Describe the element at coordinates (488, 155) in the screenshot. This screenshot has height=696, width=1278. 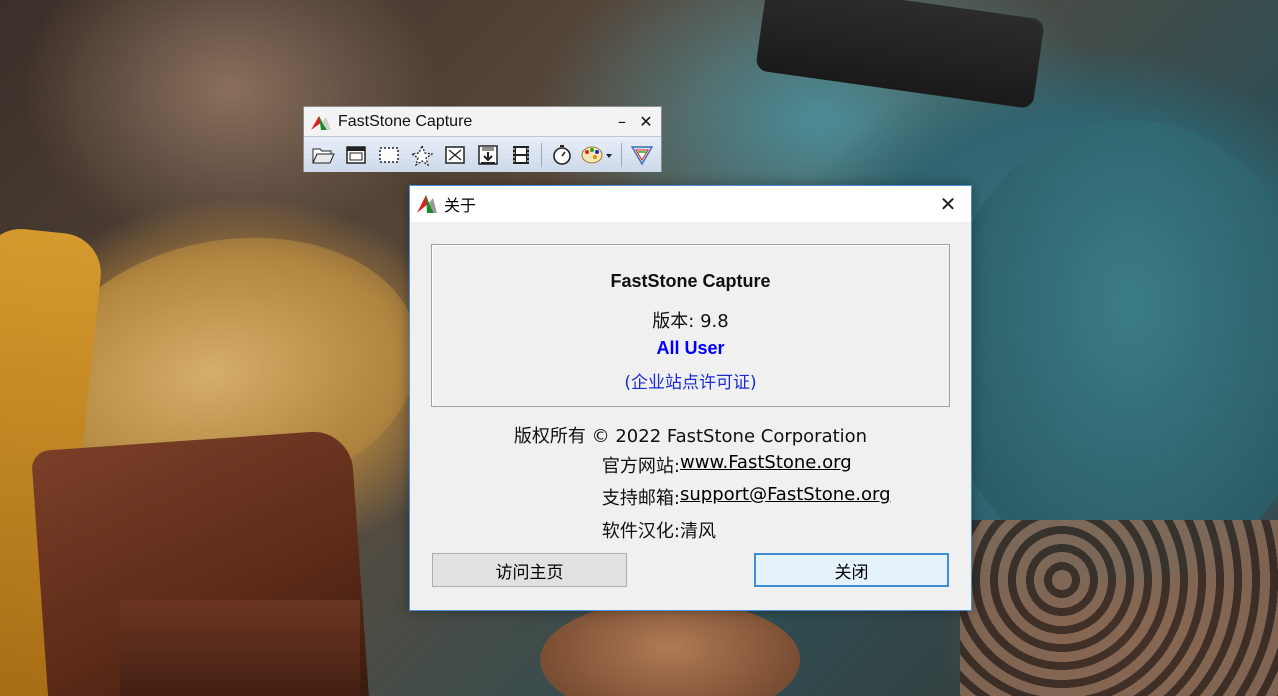
I see `capture-scrolling-icon` at that location.